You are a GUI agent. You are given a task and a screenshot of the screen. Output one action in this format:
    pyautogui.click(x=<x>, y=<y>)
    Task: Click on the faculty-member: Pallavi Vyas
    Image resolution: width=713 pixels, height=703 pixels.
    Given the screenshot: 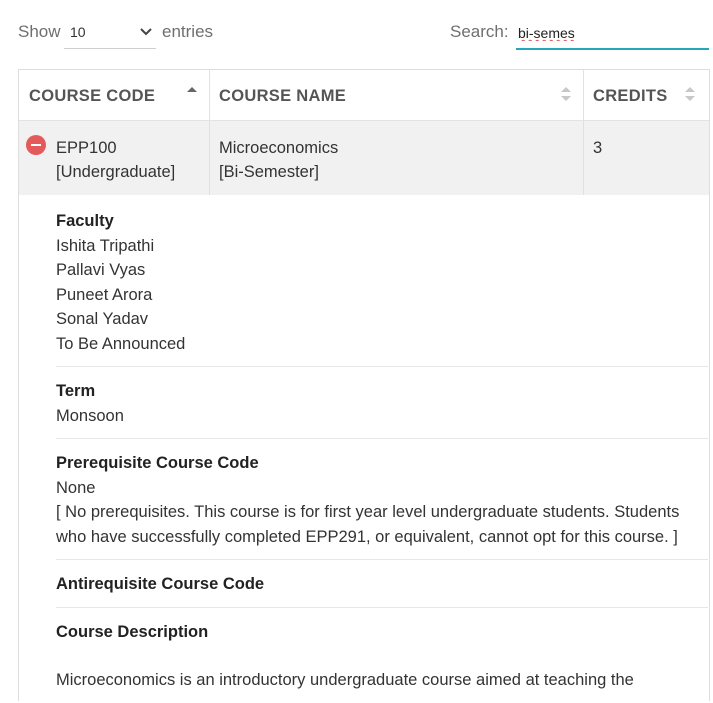 What is the action you would take?
    pyautogui.click(x=101, y=270)
    